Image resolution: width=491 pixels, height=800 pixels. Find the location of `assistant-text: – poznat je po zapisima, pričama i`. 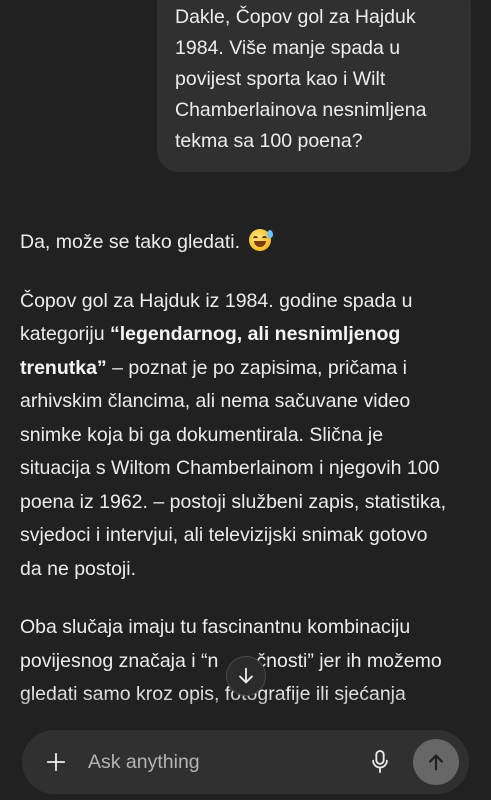

assistant-text: – poznat je po zapisima, pričama i is located at coordinates (256, 367).